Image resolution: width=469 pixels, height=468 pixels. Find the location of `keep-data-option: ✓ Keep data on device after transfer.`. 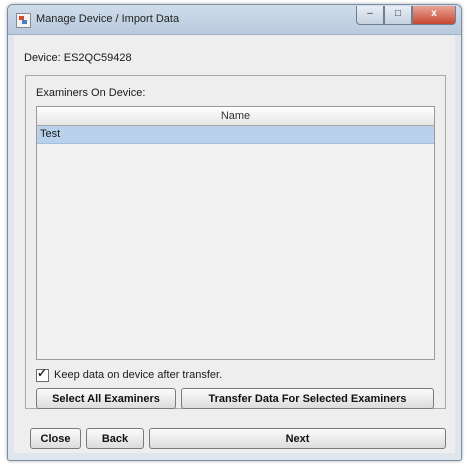

keep-data-option: ✓ Keep data on device after transfer. is located at coordinates (129, 374).